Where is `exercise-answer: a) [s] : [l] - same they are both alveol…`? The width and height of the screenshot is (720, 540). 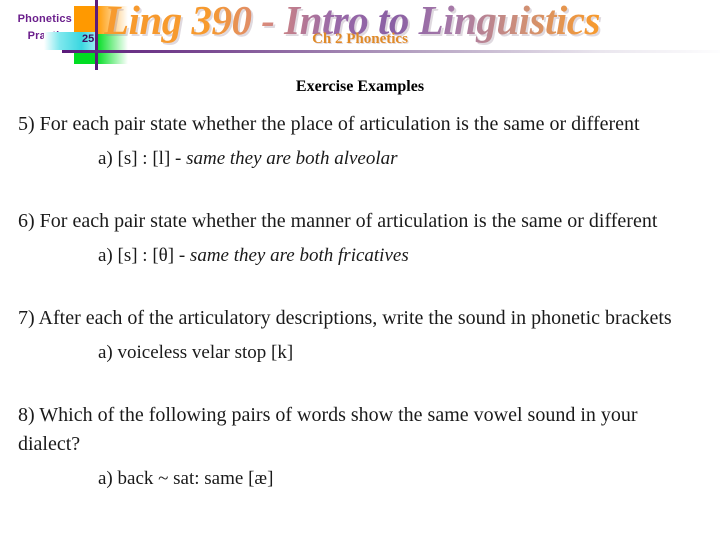 exercise-answer: a) [s] : [l] - same they are both alveol… is located at coordinates (360, 159).